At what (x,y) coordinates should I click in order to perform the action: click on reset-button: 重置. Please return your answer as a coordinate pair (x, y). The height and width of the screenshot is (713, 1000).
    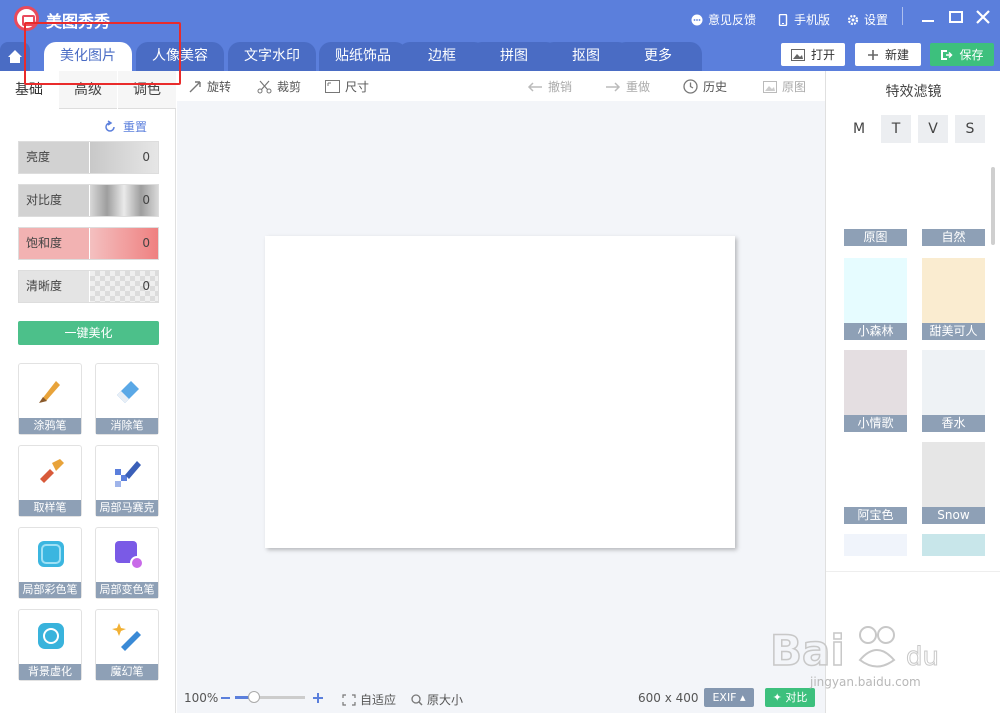
    Looking at the image, I should click on (125, 126).